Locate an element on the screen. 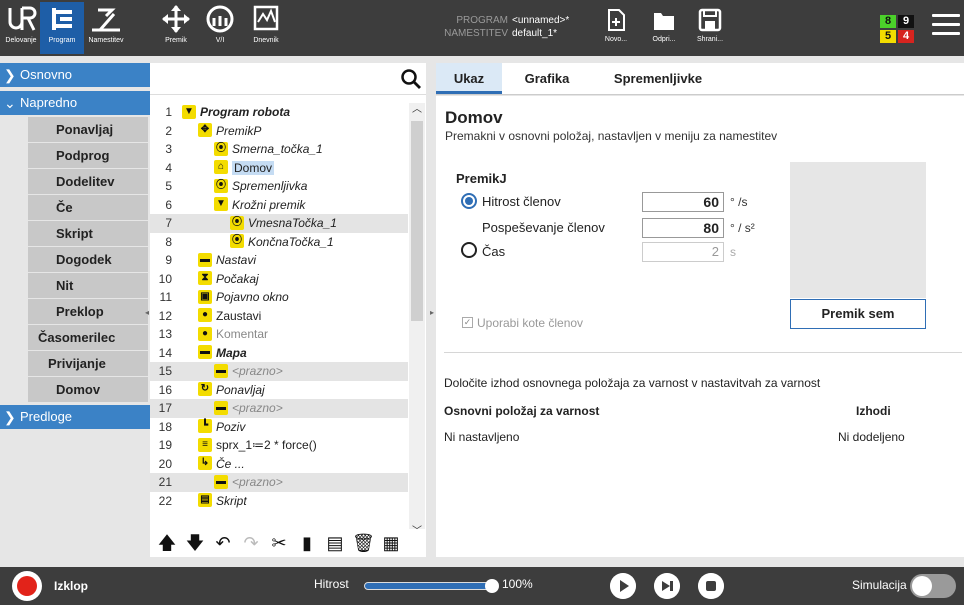 This screenshot has height=605, width=964. time-field: 2 is located at coordinates (683, 252).